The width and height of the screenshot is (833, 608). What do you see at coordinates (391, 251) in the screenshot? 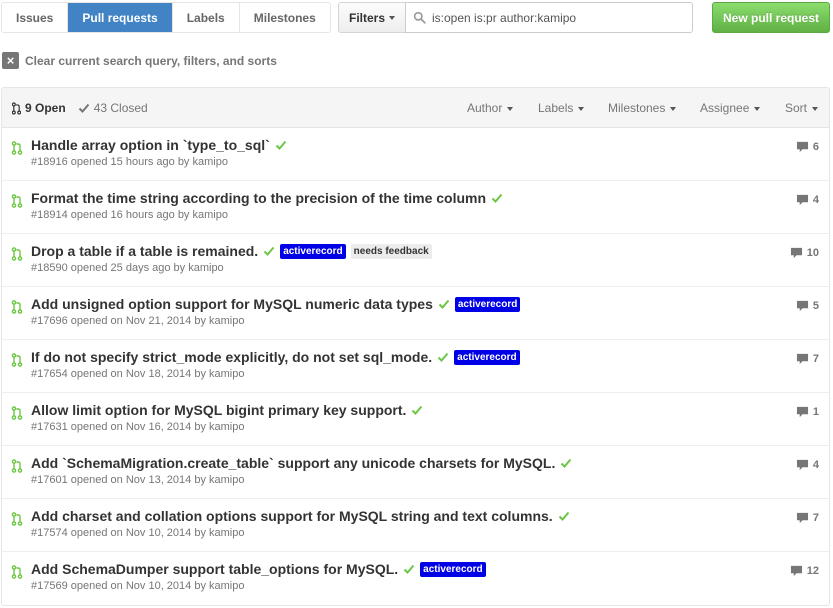
I see `label-badge: needs feedback` at bounding box center [391, 251].